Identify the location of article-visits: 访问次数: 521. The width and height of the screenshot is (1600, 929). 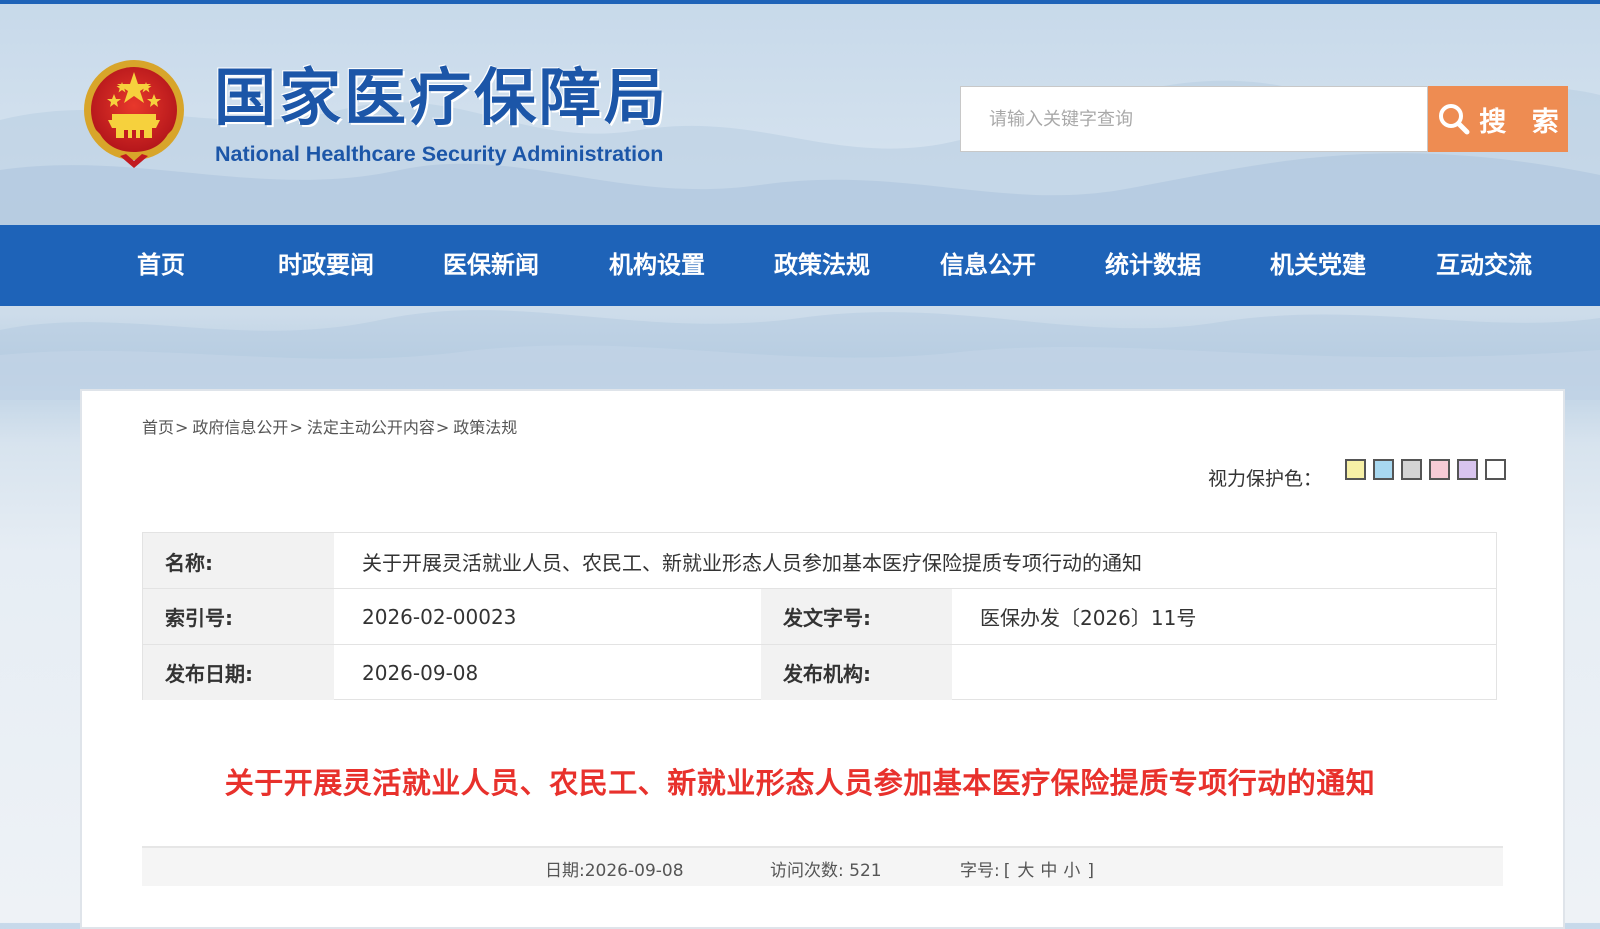
(826, 868).